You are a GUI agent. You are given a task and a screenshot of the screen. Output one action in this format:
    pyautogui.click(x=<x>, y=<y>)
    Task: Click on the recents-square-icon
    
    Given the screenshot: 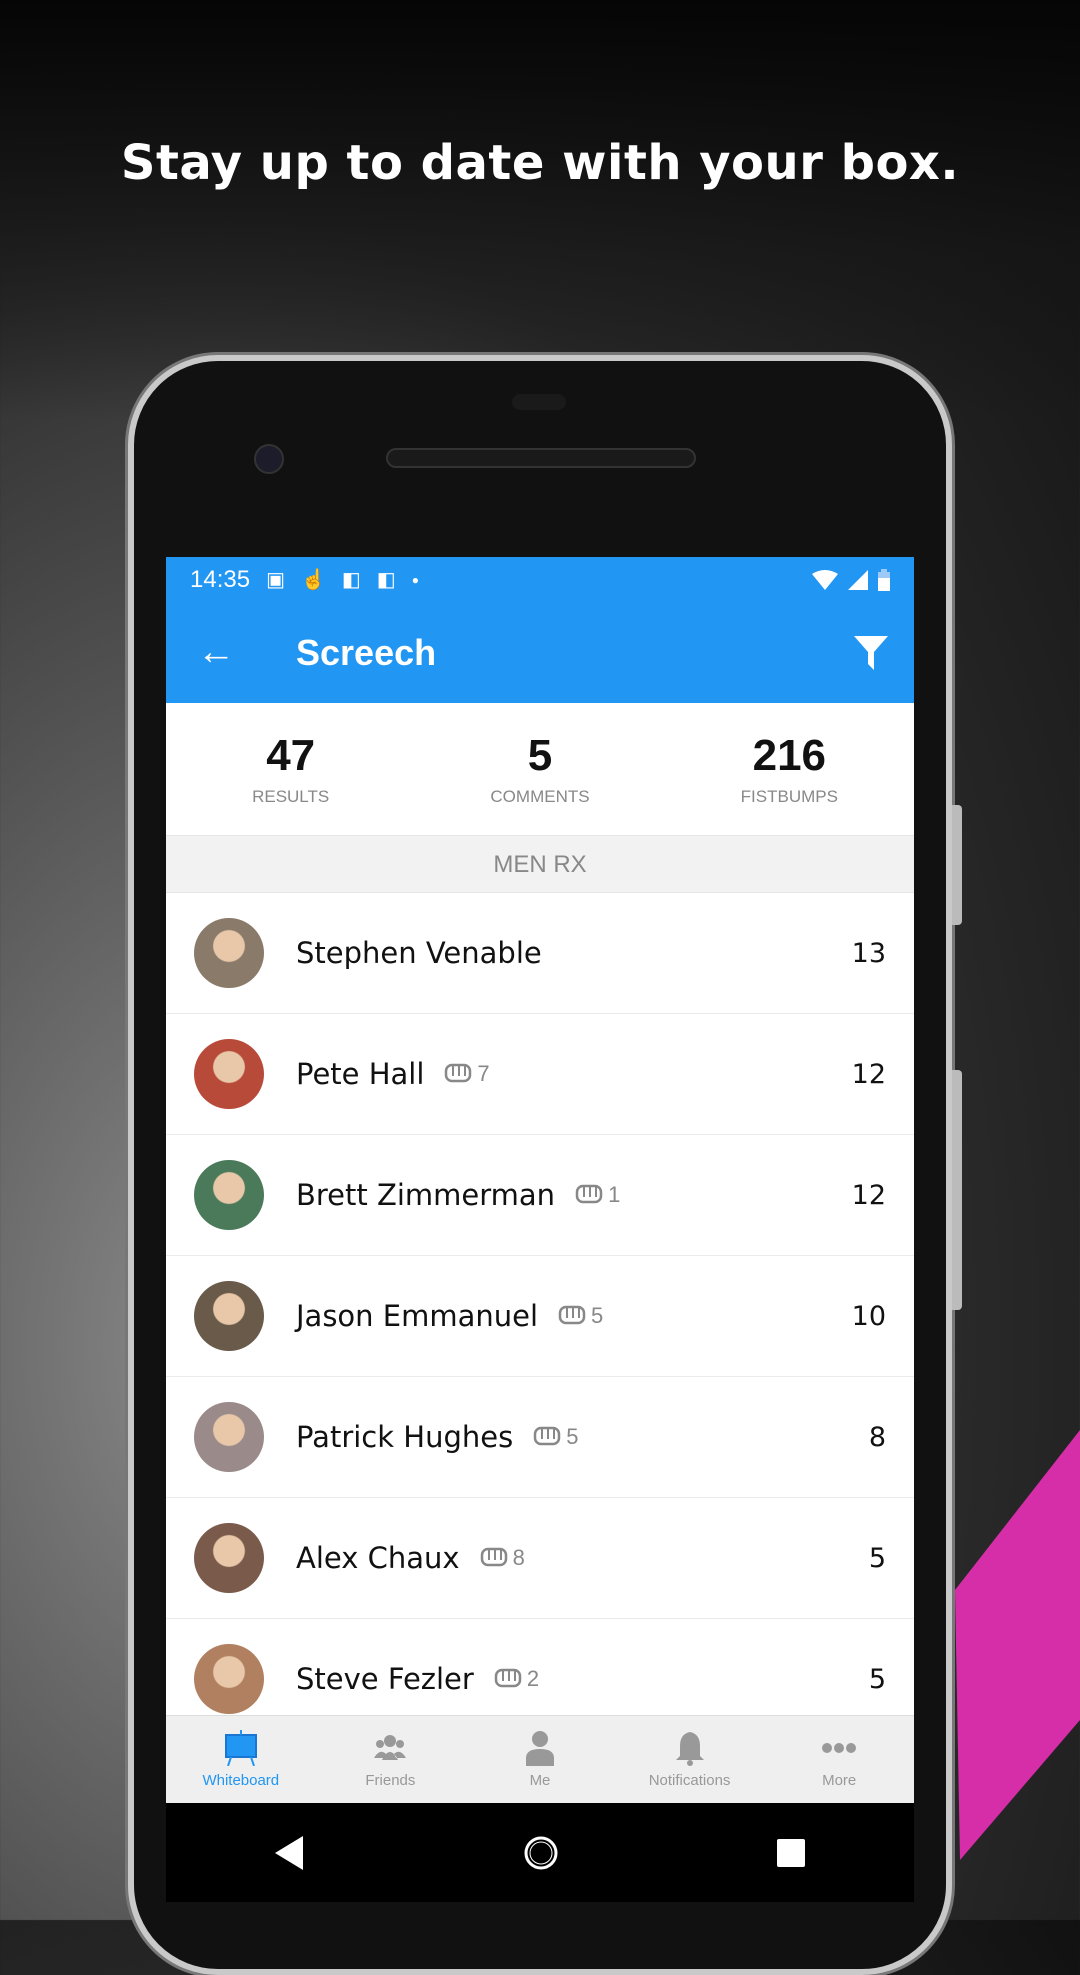 What is the action you would take?
    pyautogui.click(x=791, y=1852)
    